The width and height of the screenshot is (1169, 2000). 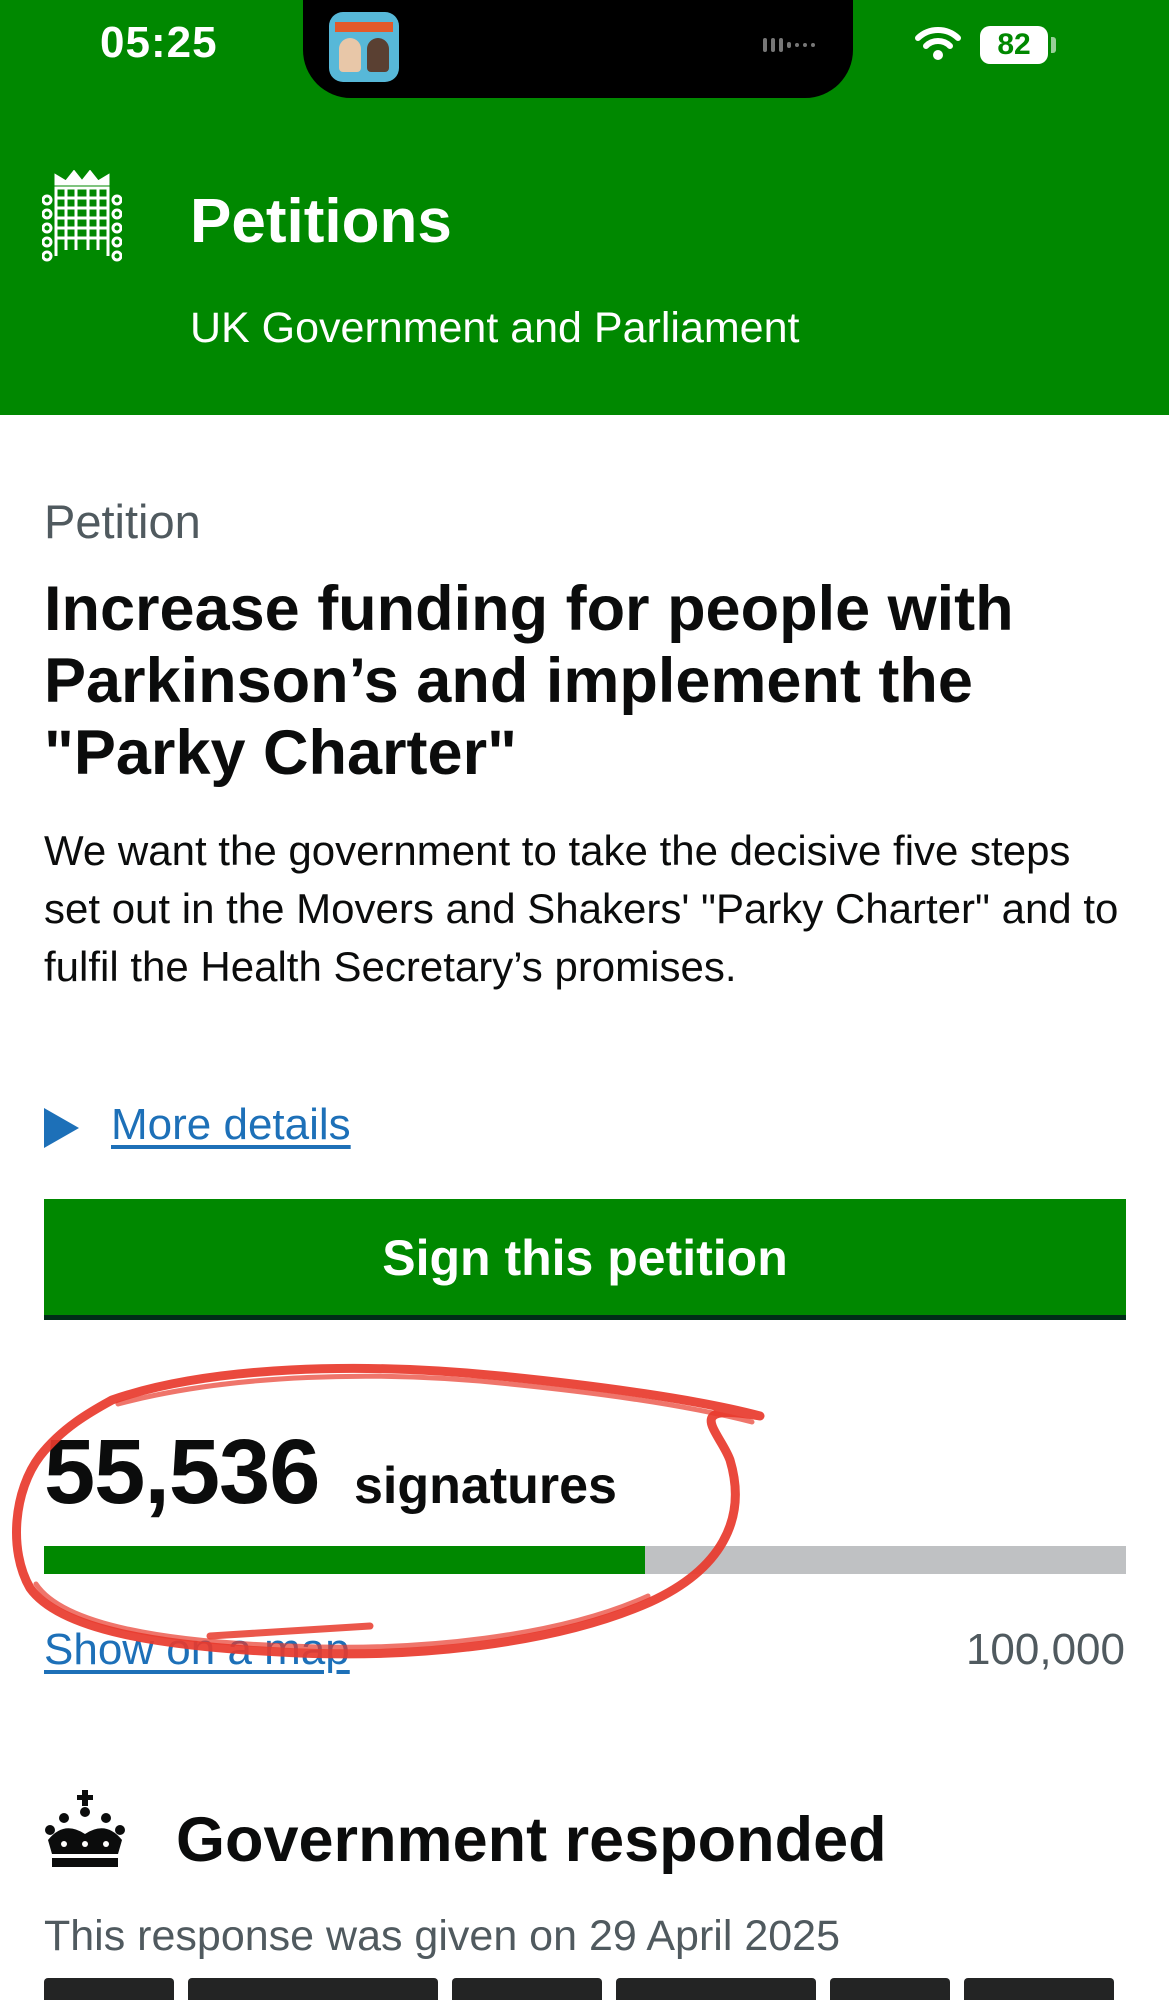 What do you see at coordinates (495, 328) in the screenshot?
I see `site-subtitle: UK Government and Parliament` at bounding box center [495, 328].